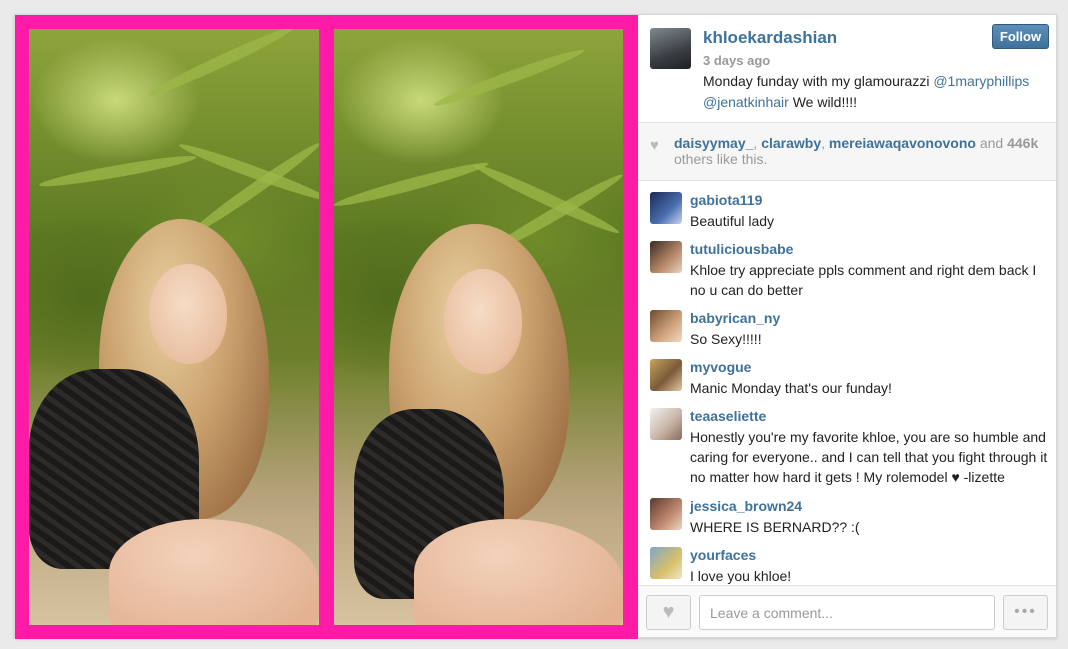  I want to click on like-button: ♥, so click(668, 612).